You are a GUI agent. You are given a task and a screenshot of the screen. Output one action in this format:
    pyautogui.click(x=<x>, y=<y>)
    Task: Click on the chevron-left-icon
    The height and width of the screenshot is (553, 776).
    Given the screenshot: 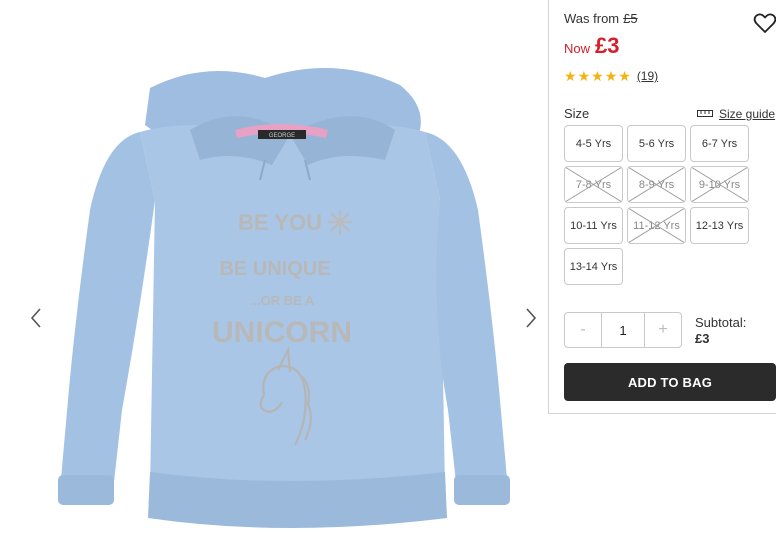 What is the action you would take?
    pyautogui.click(x=36, y=318)
    